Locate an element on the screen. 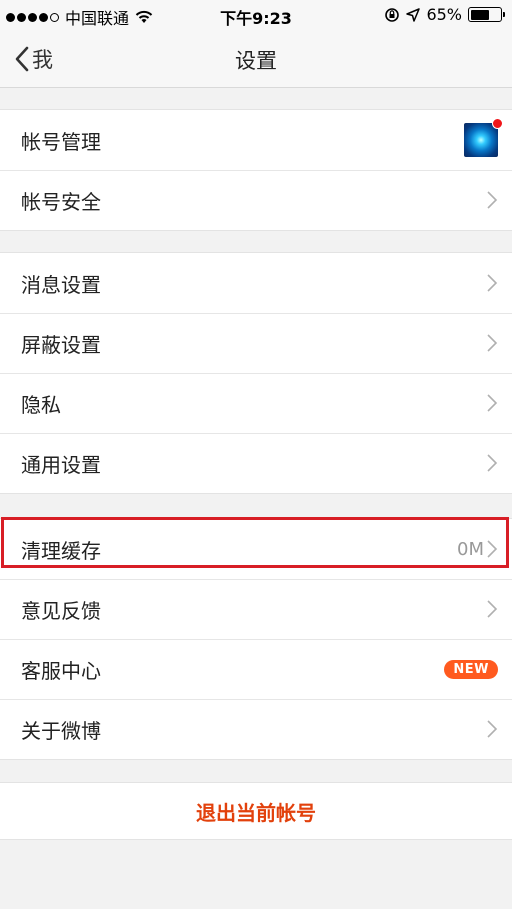  support-center-row: 客服中心 NEW is located at coordinates (256, 669).